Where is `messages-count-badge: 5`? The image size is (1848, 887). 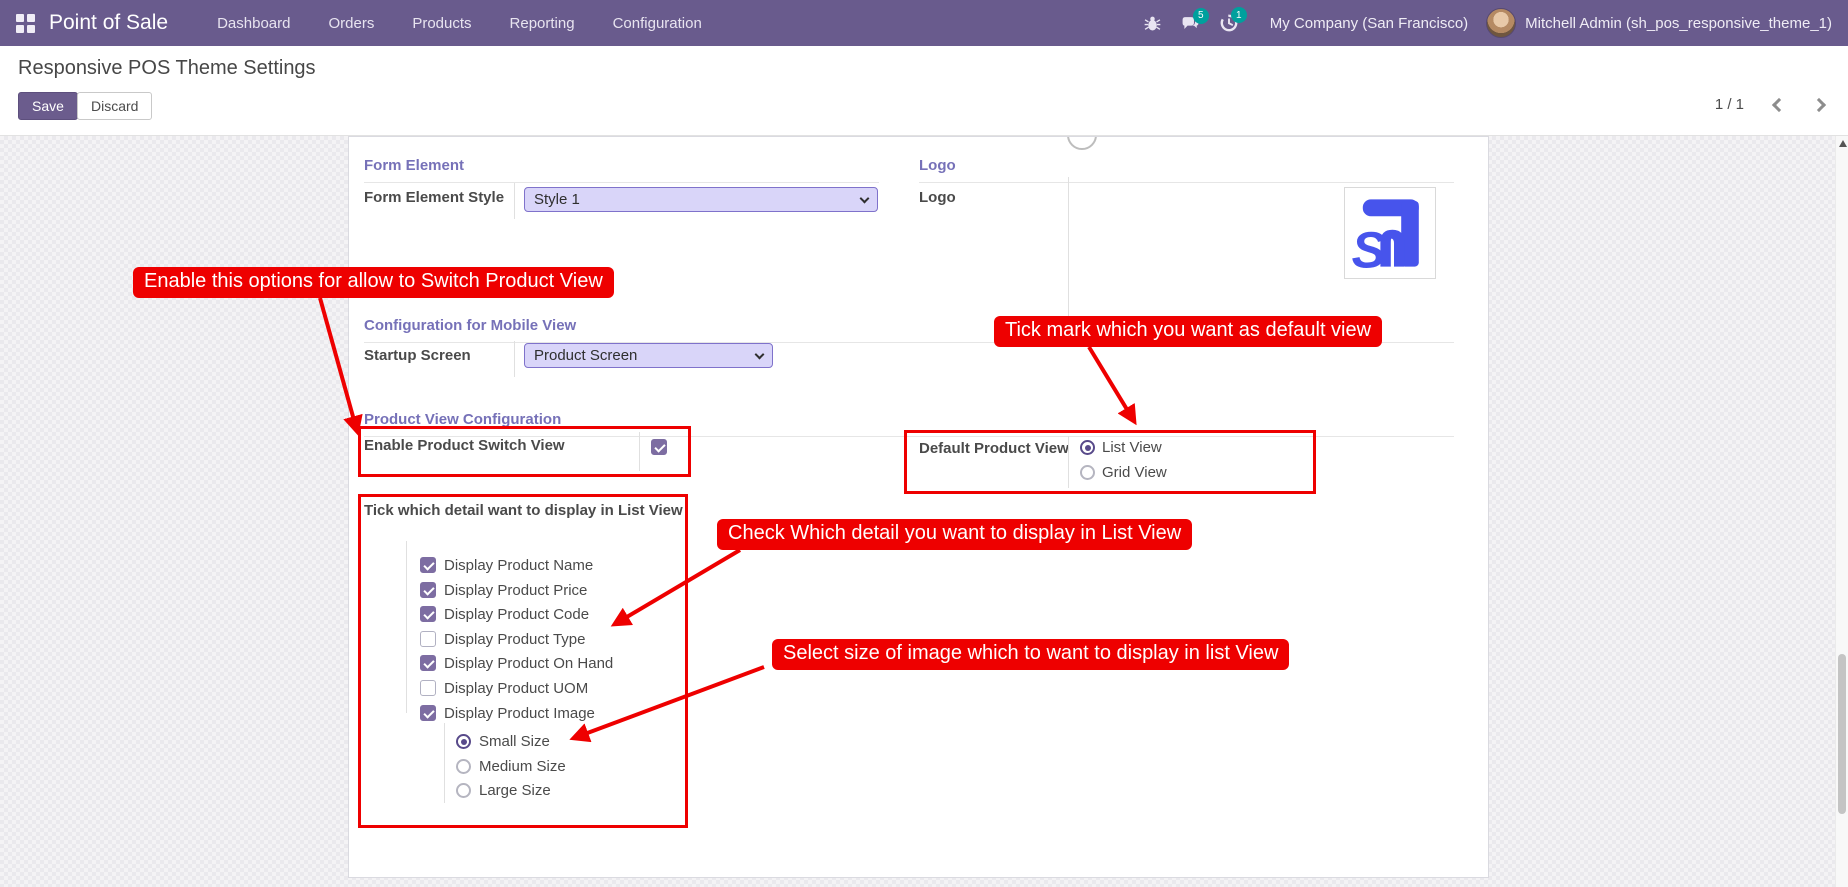 messages-count-badge: 5 is located at coordinates (1200, 15).